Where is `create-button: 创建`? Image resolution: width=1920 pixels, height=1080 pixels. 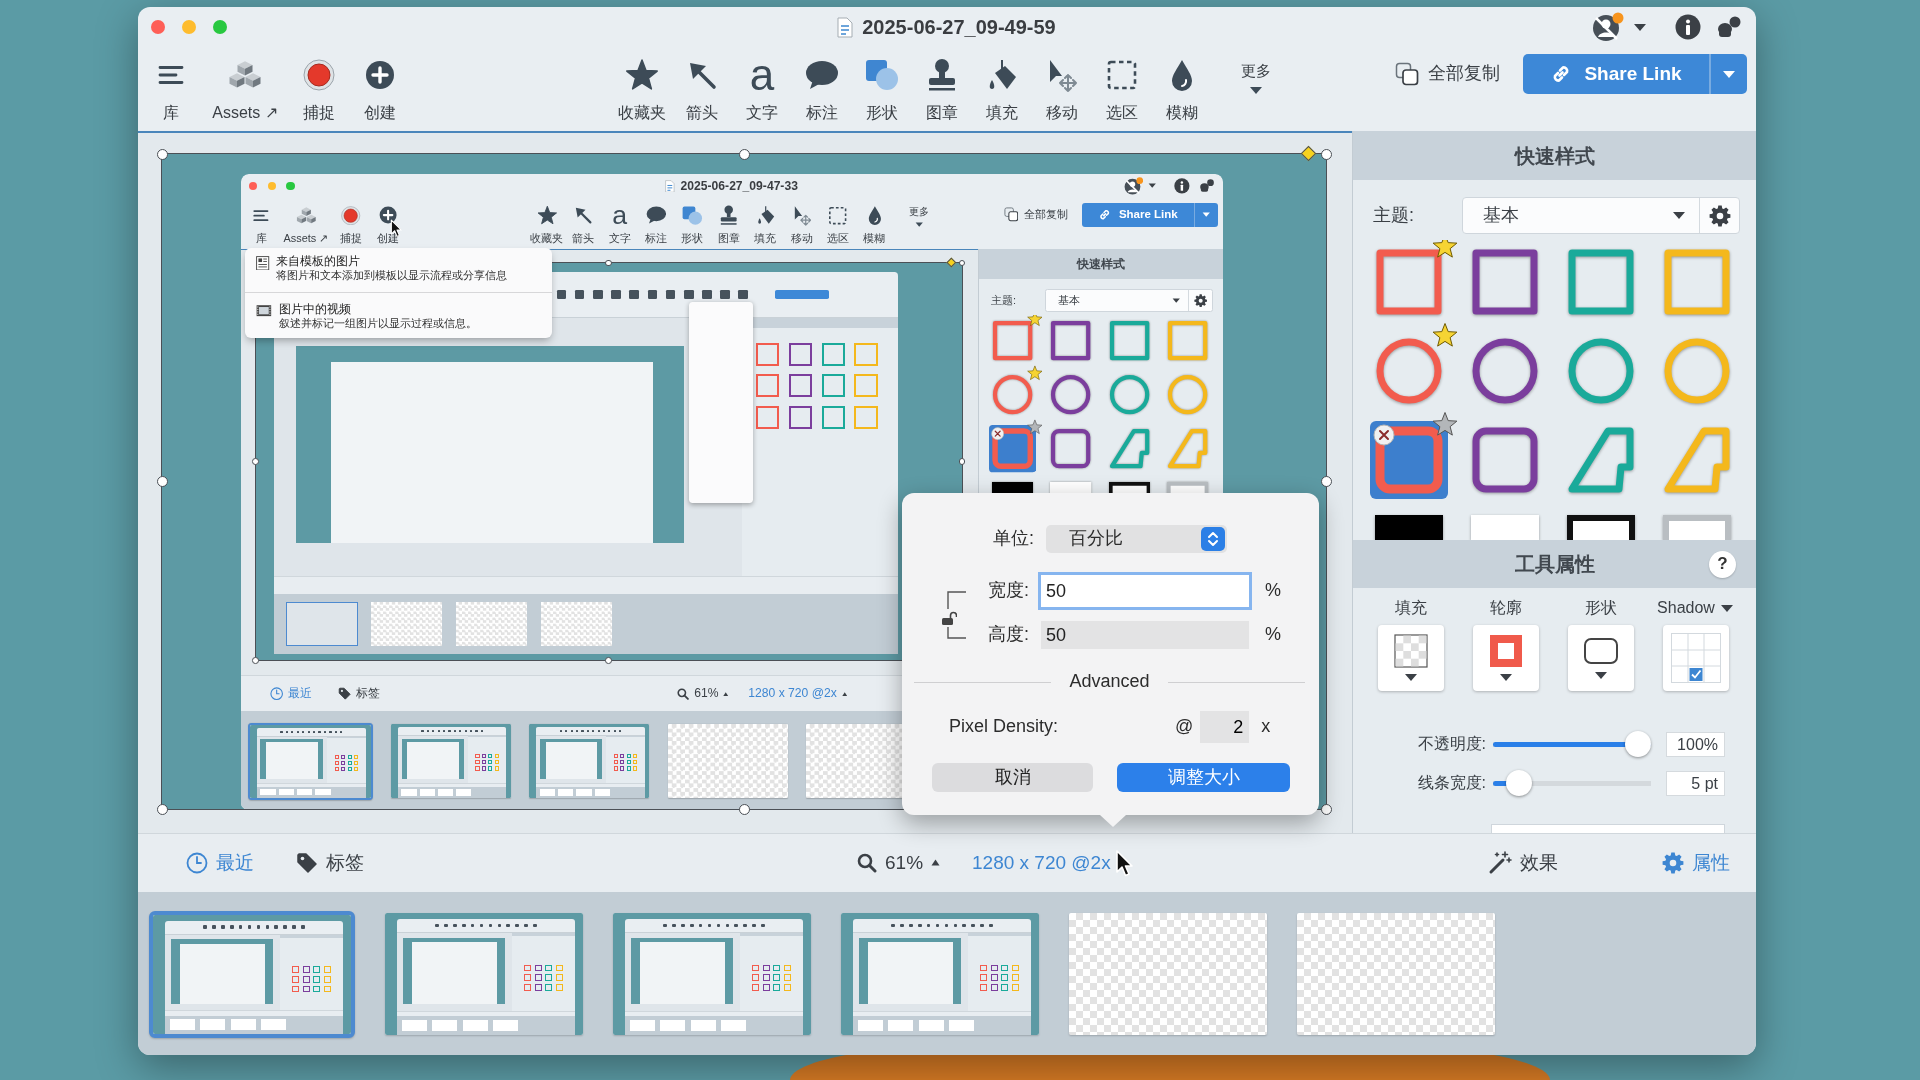
create-button: 创建 is located at coordinates (387, 223).